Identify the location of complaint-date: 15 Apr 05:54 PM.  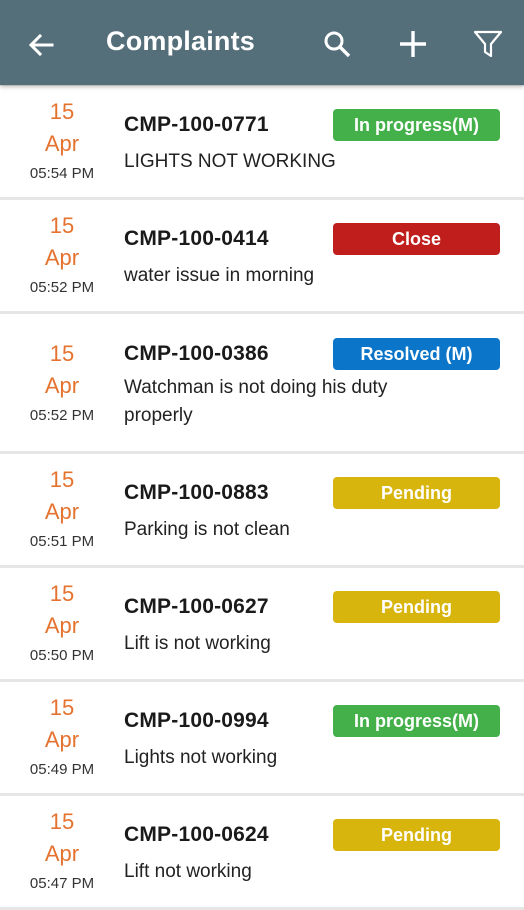
(62, 141).